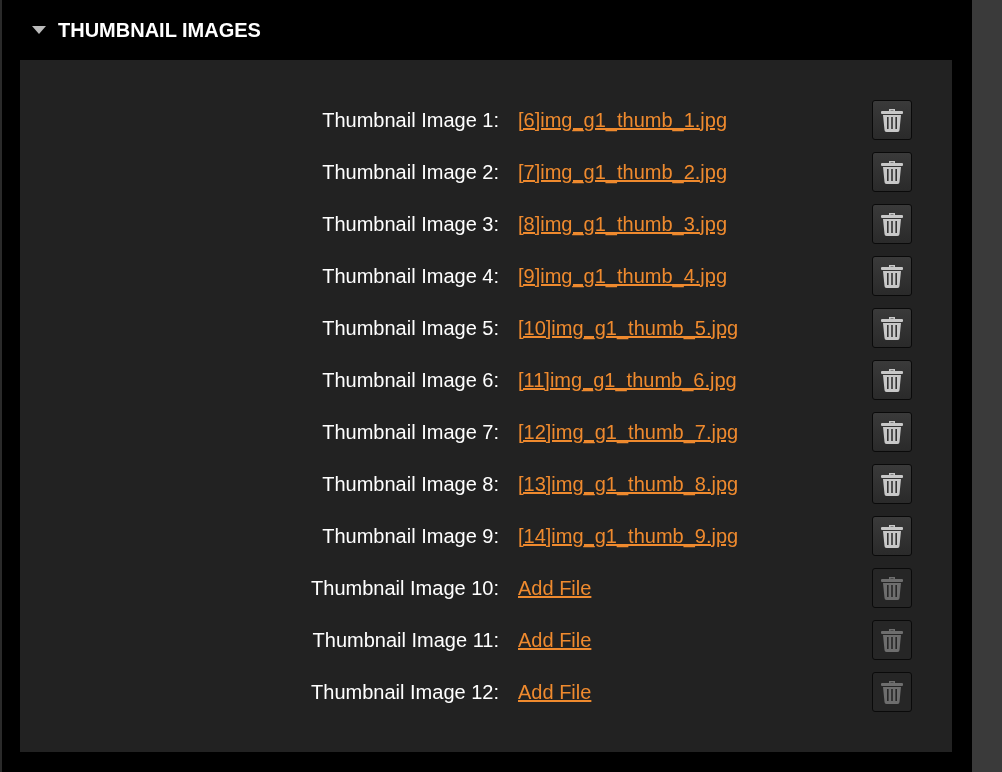 This screenshot has width=1002, height=772. Describe the element at coordinates (628, 328) in the screenshot. I see `file-link: [10]img_g1_thumb_5.jpg` at that location.